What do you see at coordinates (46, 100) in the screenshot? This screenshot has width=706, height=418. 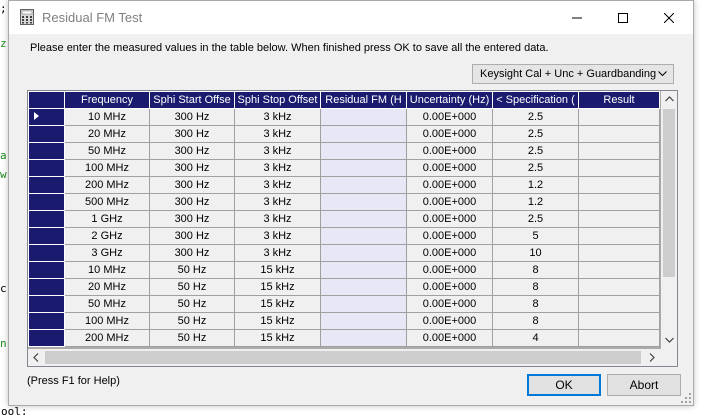 I see `row-header-corner` at bounding box center [46, 100].